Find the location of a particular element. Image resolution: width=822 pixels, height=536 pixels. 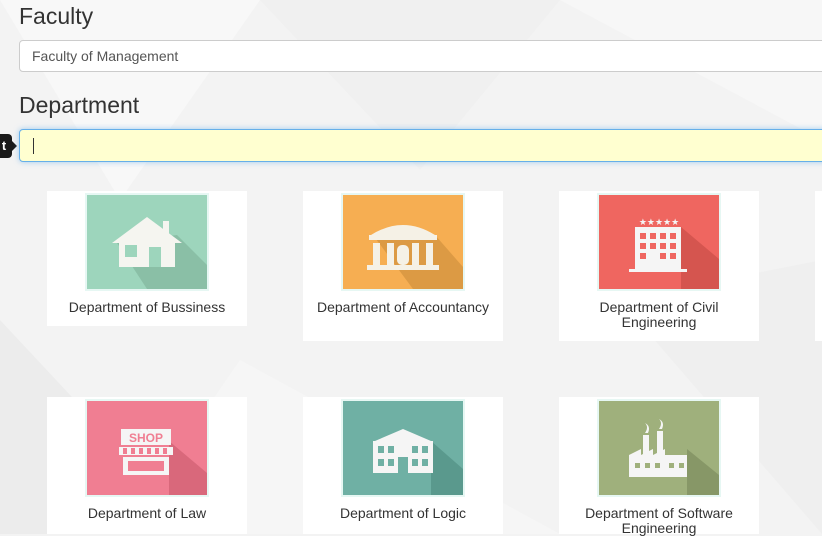

department-card-law: SHOP Department of Law is located at coordinates (147, 465).